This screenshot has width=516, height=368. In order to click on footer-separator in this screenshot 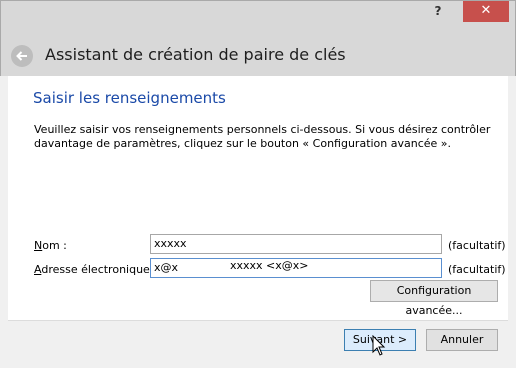, I will do `click(258, 320)`.